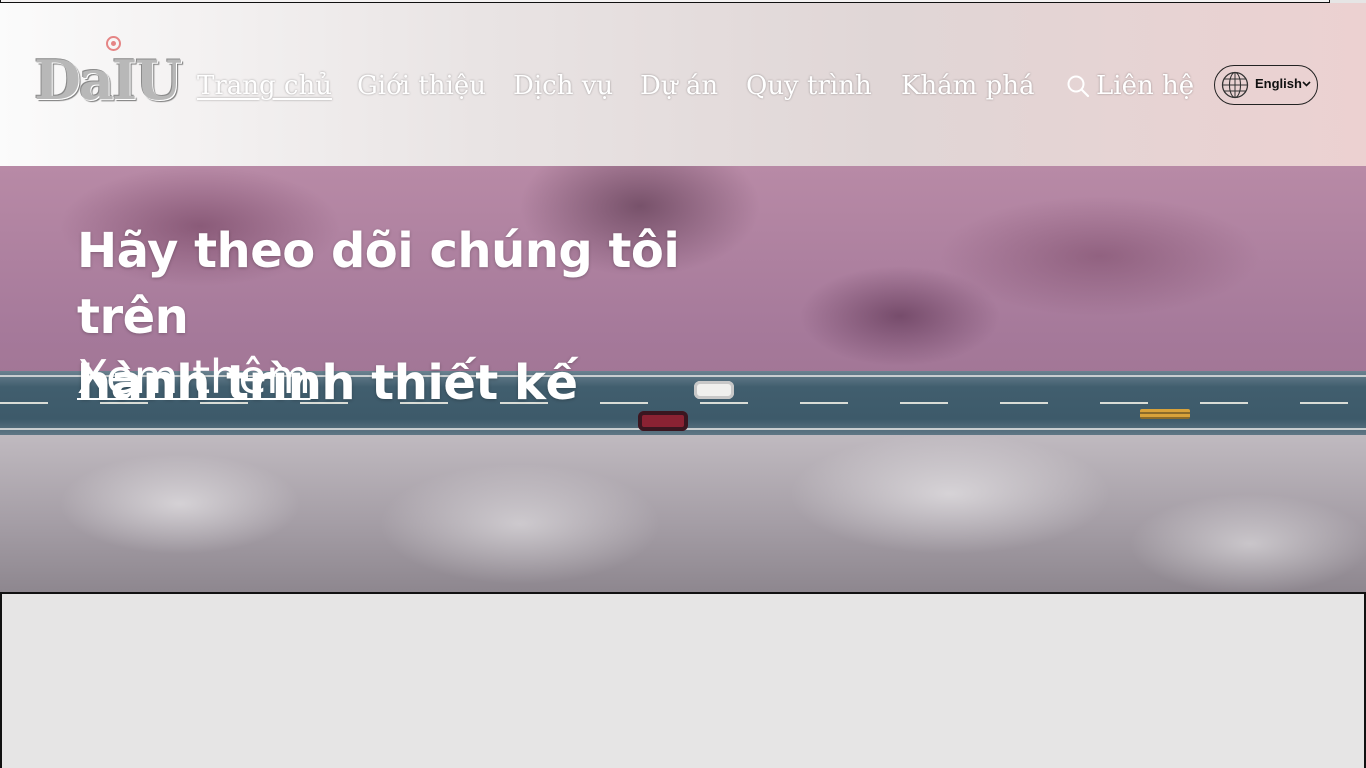  Describe the element at coordinates (809, 86) in the screenshot. I see `nav-item-process: Quy trình` at that location.